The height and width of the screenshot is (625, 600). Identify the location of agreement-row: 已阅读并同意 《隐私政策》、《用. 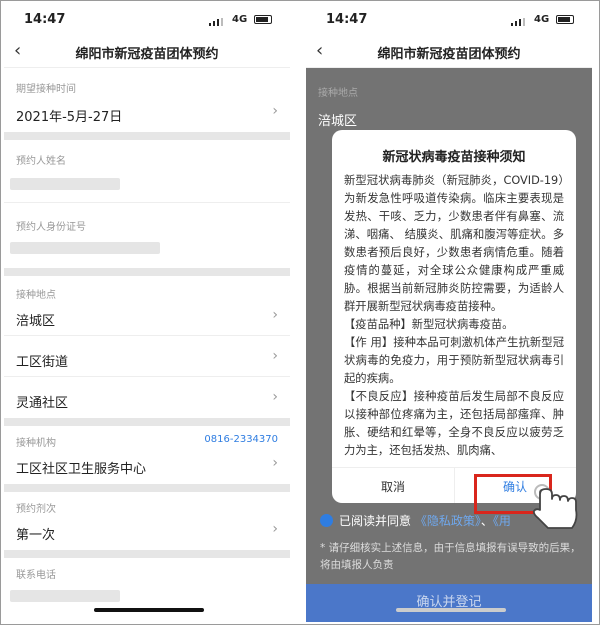
(415, 520).